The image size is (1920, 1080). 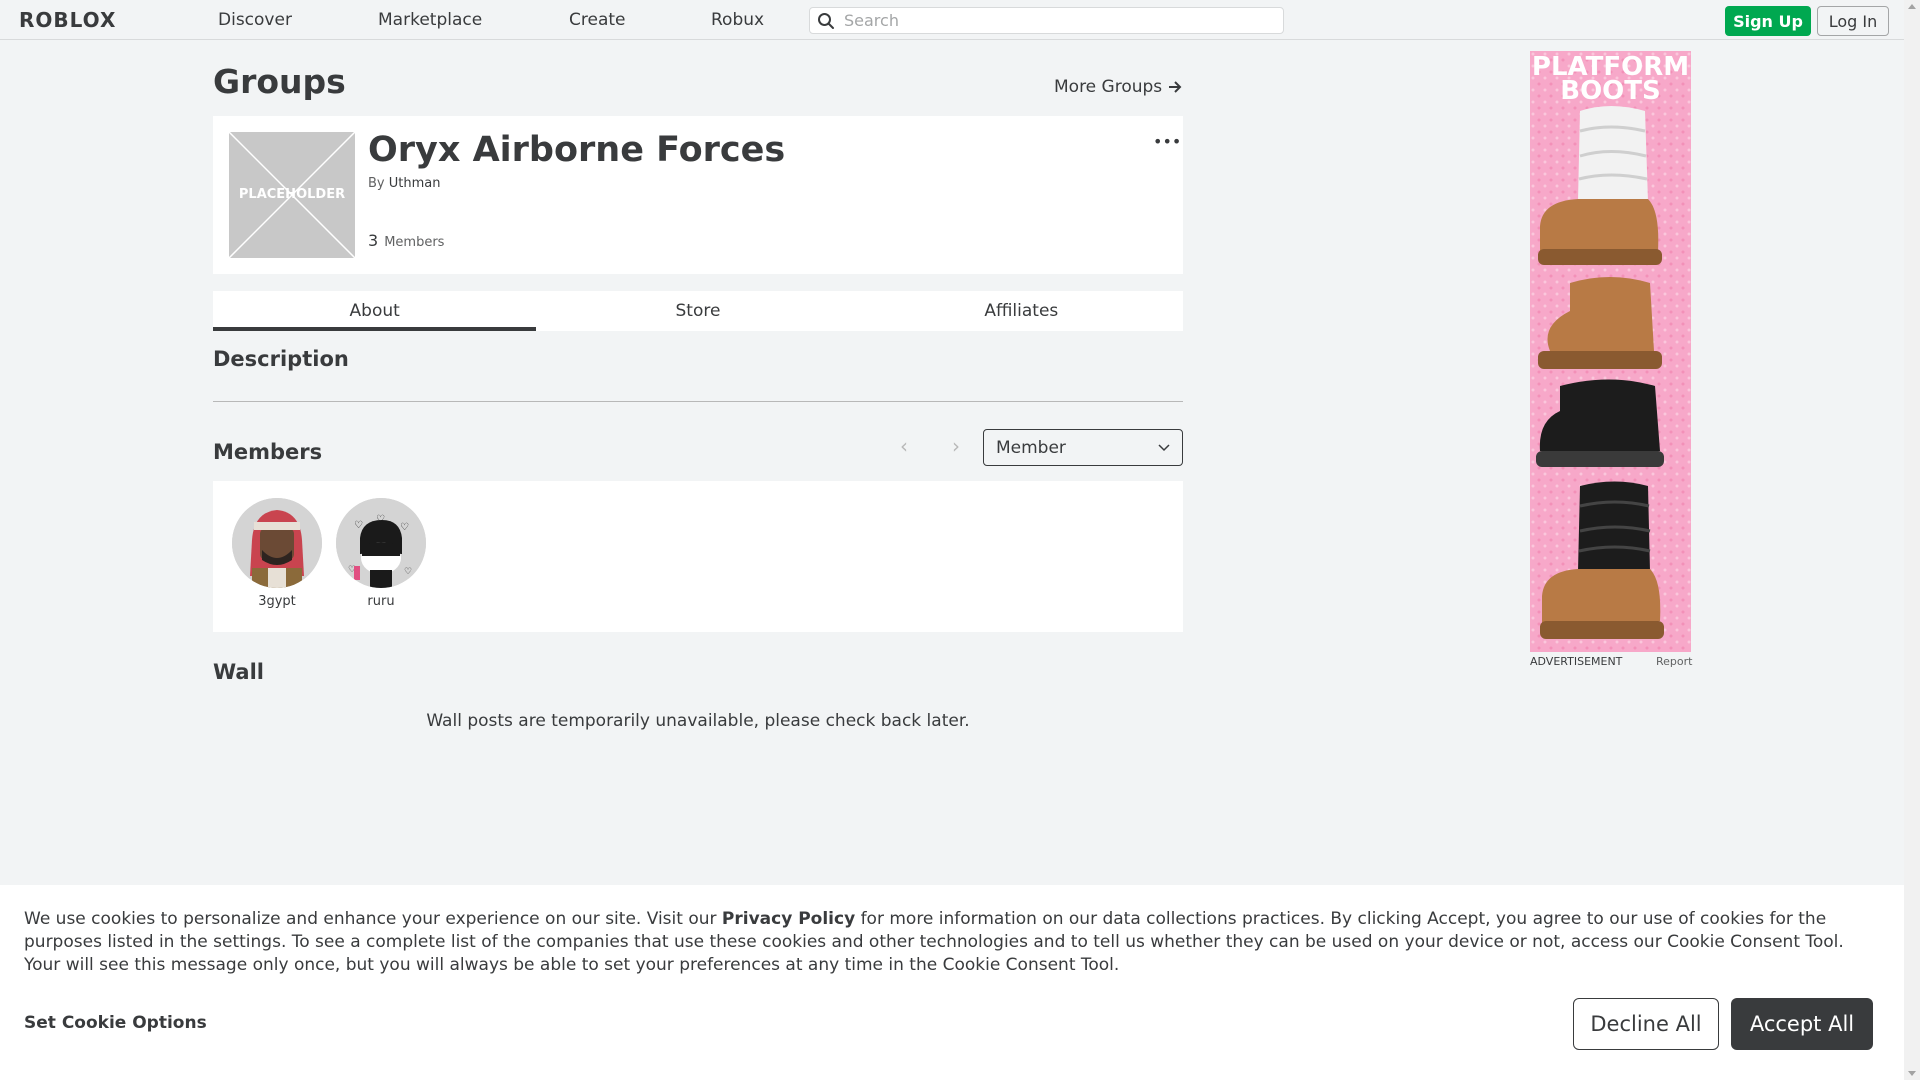 What do you see at coordinates (1021, 311) in the screenshot?
I see `tab-affiliates: Affiliates` at bounding box center [1021, 311].